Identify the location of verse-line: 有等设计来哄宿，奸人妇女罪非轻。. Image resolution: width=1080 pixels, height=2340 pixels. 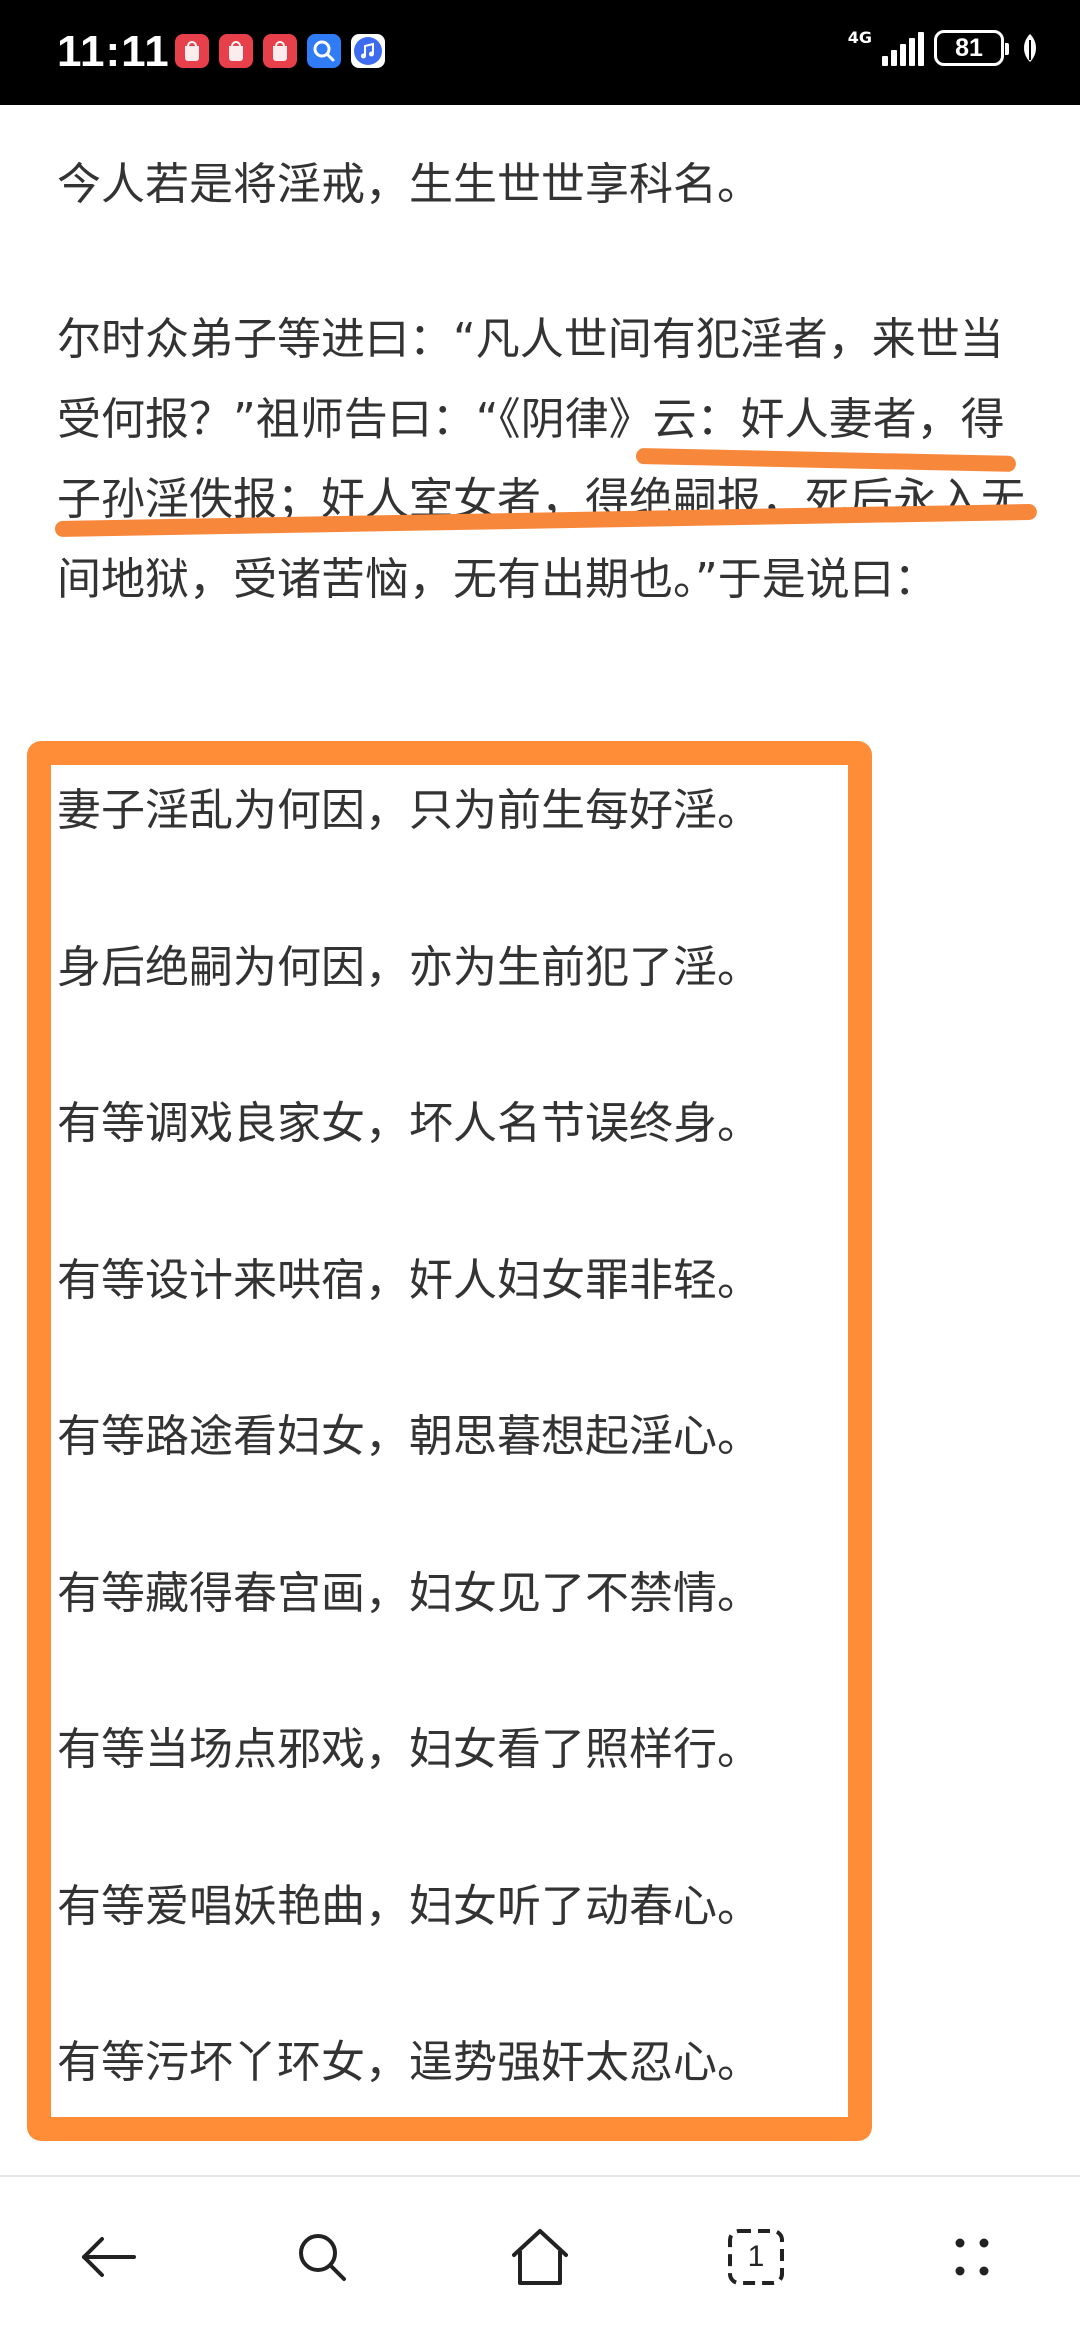
(409, 1280).